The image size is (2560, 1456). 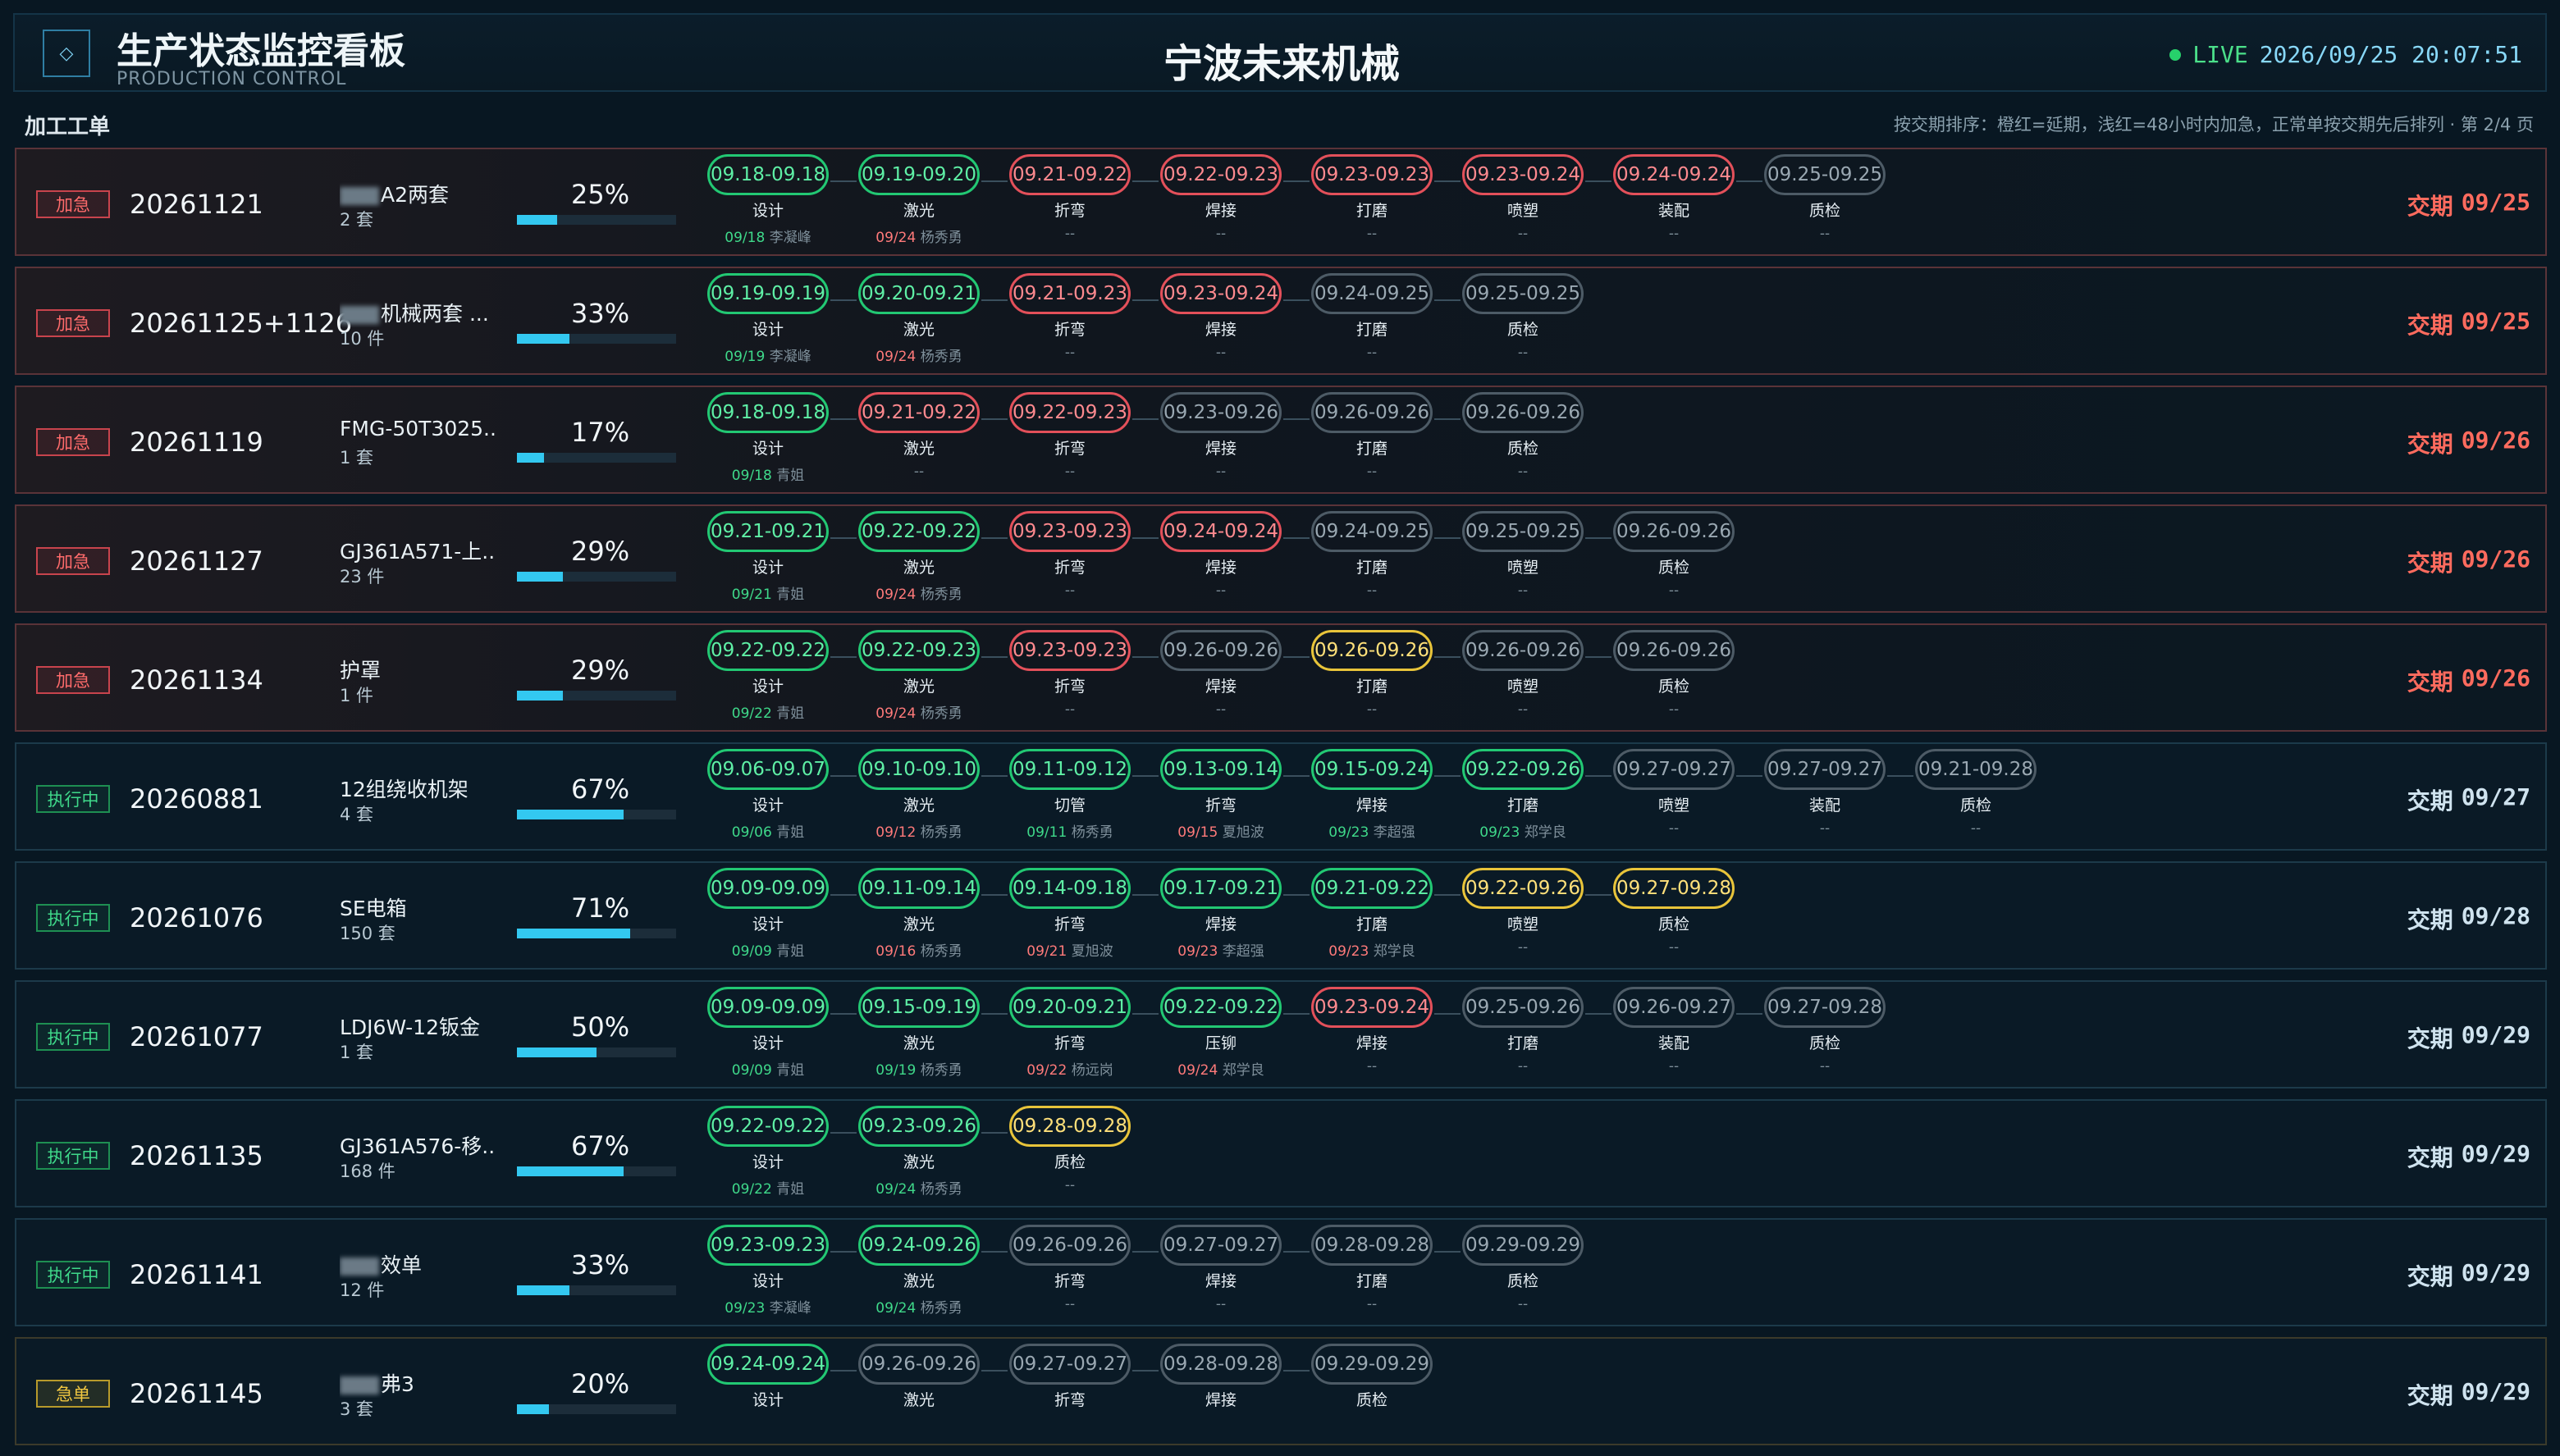 What do you see at coordinates (1070, 1150) in the screenshot?
I see `process-step: 09.28-09.28 质检 --` at bounding box center [1070, 1150].